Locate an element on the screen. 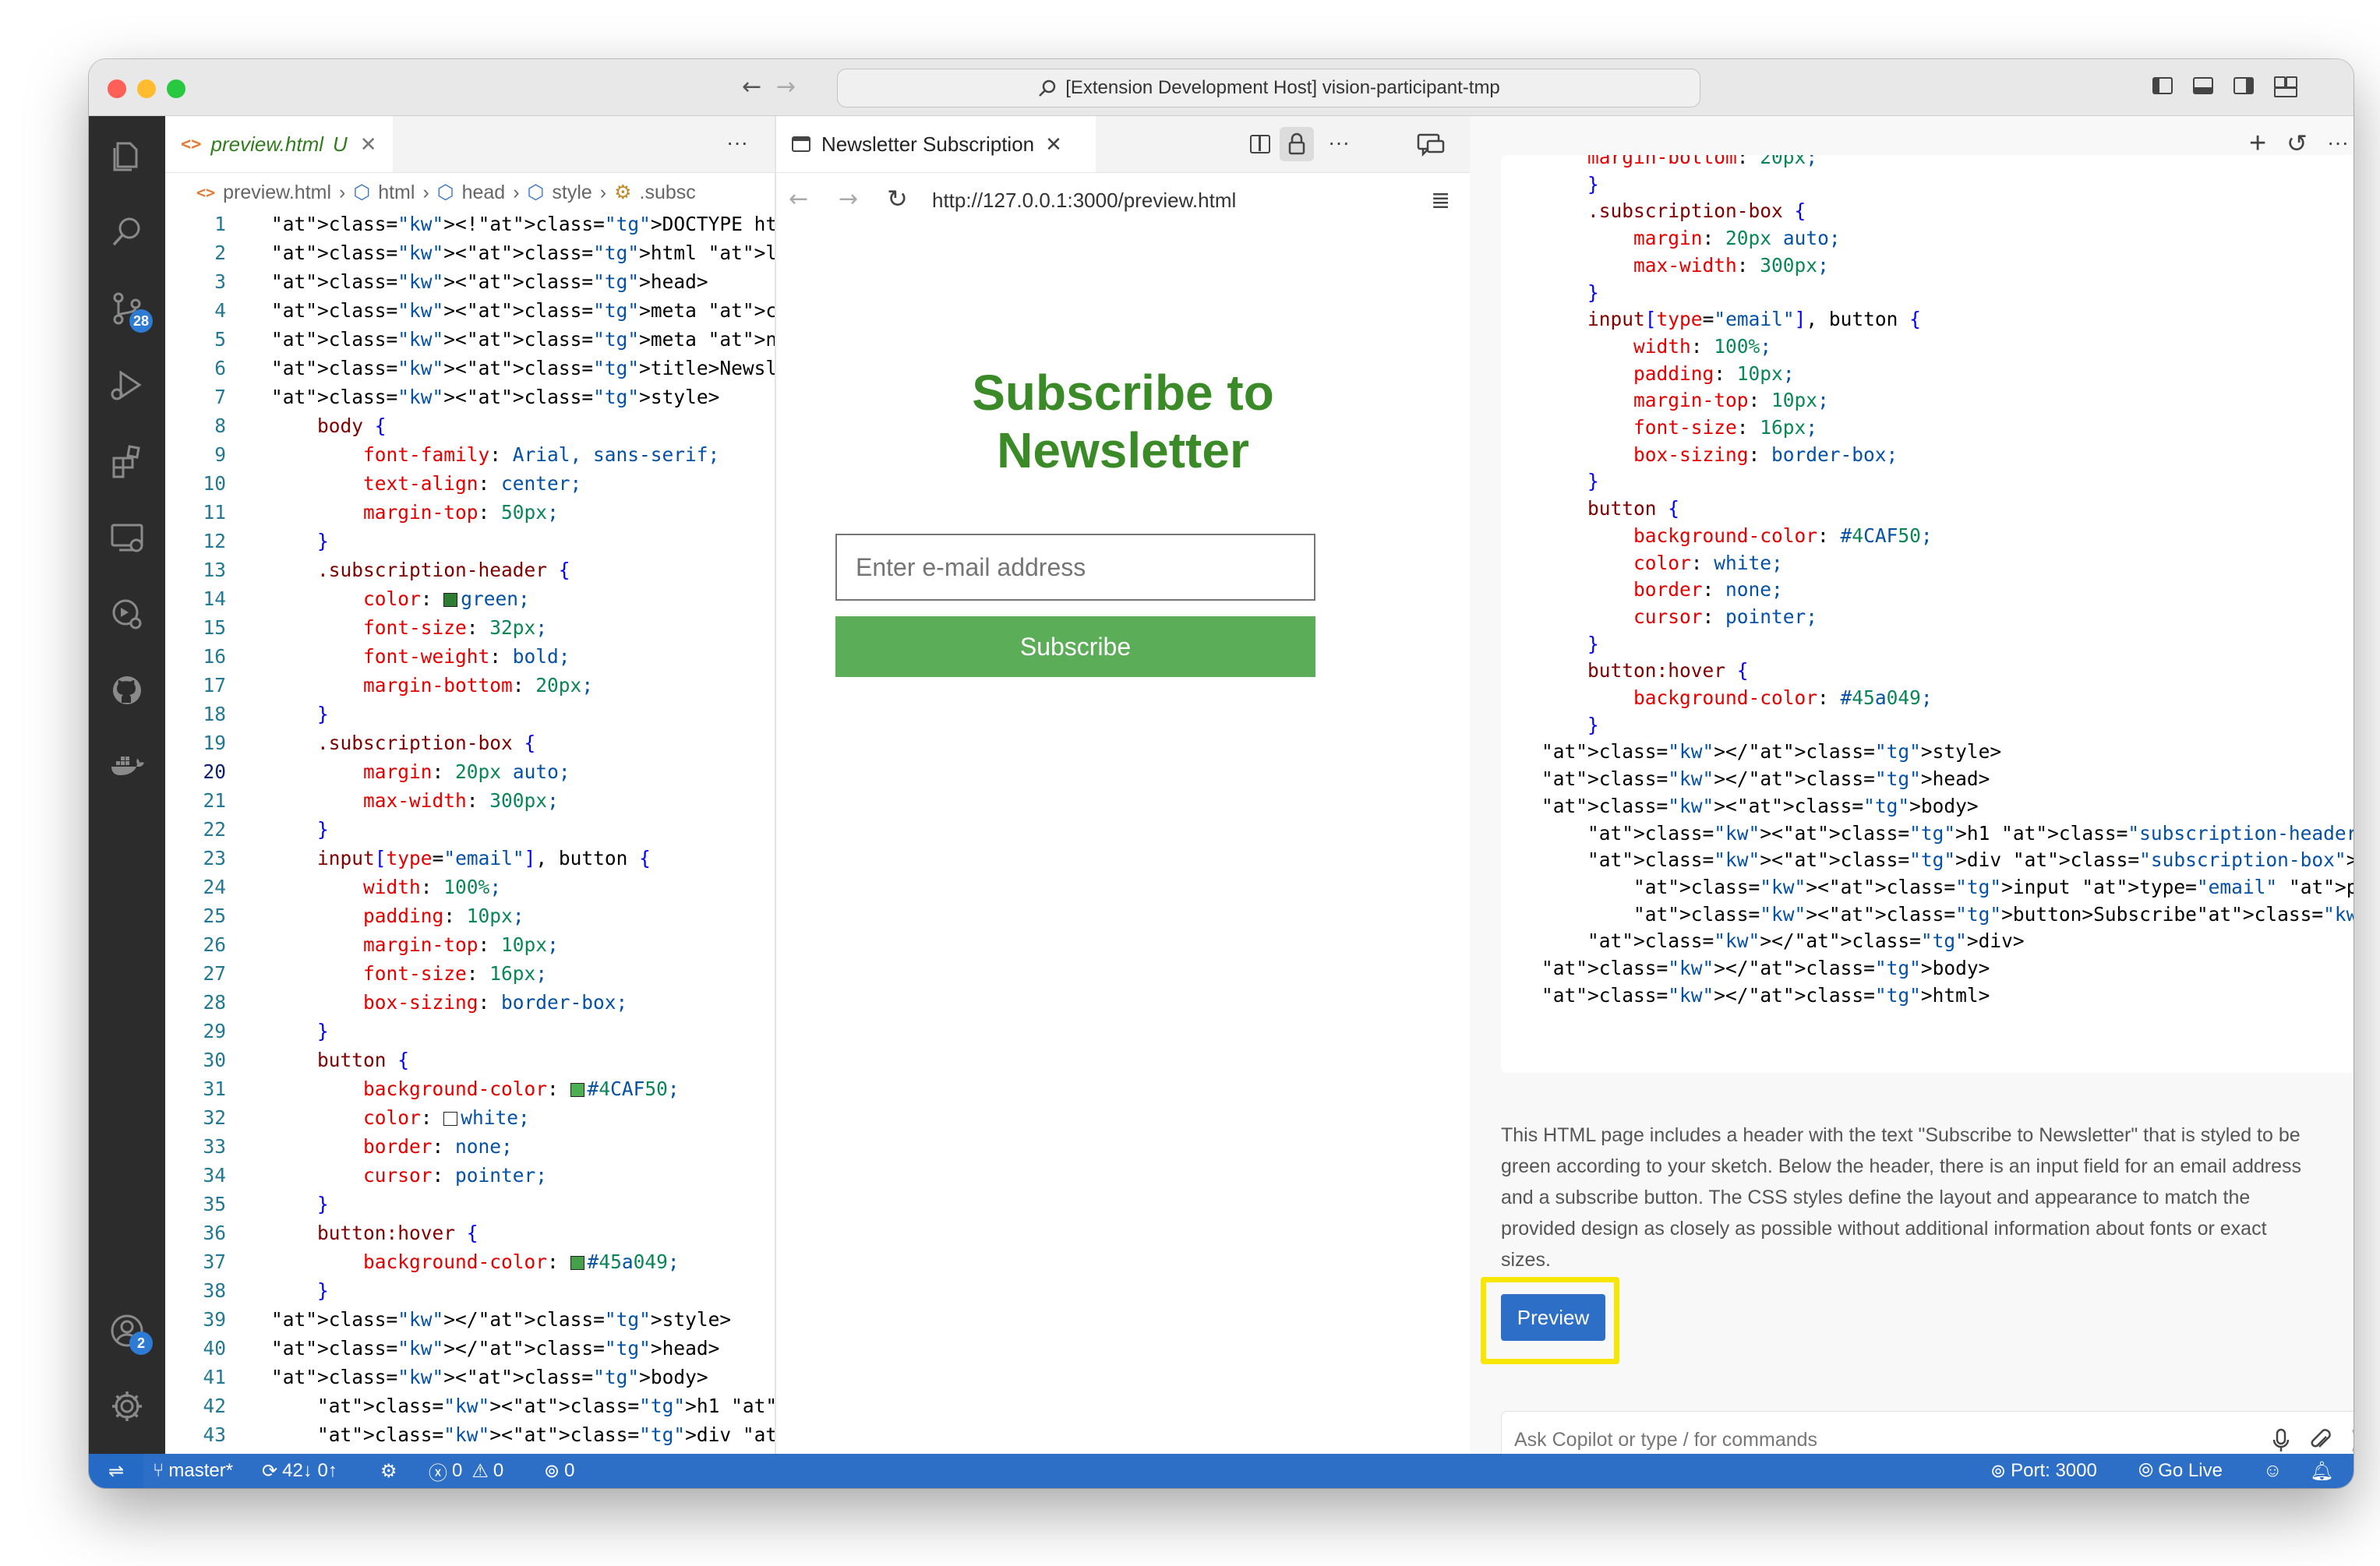 The height and width of the screenshot is (1566, 2380). code-line: 41 "at">class="kw"><"at">class="tg">body> is located at coordinates (470, 1377).